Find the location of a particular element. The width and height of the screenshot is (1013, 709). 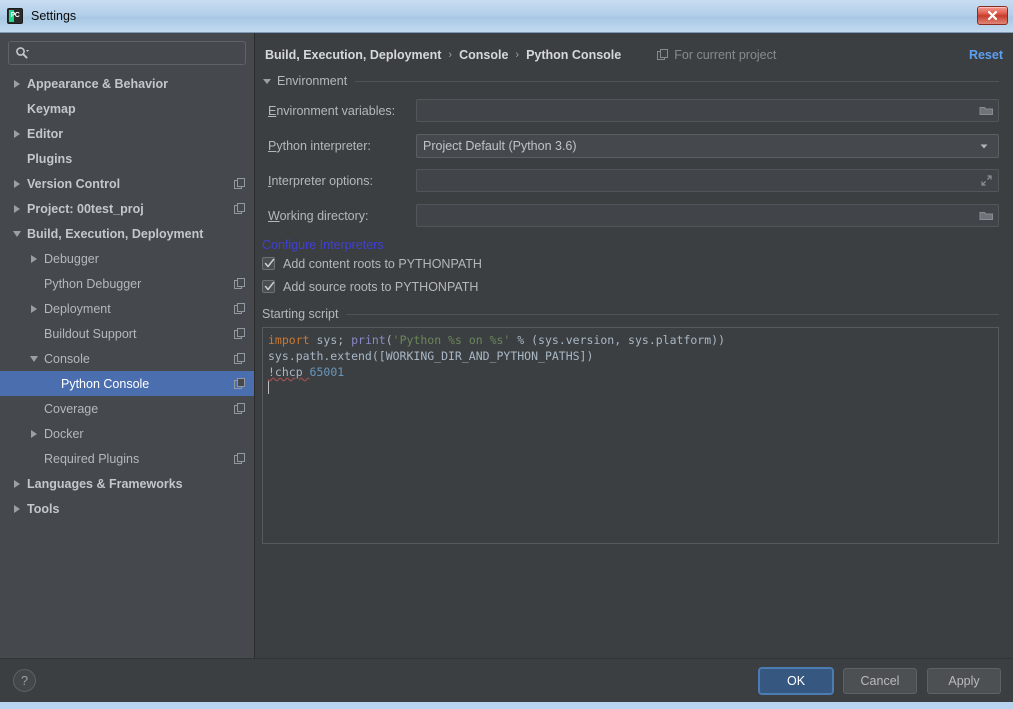

sidebar-item-plugins: Plugins is located at coordinates (127, 158).